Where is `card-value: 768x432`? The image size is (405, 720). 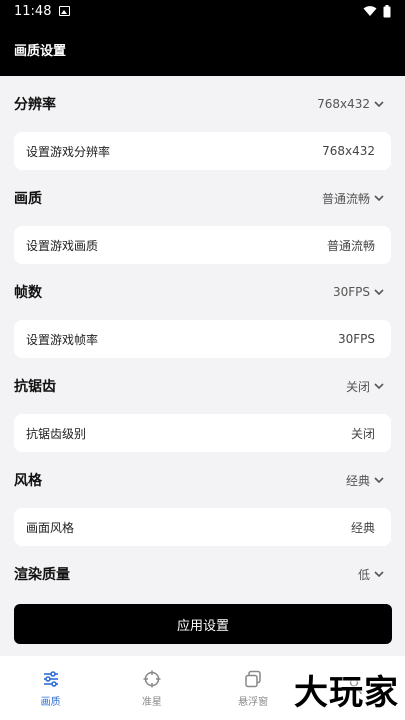 card-value: 768x432 is located at coordinates (348, 151).